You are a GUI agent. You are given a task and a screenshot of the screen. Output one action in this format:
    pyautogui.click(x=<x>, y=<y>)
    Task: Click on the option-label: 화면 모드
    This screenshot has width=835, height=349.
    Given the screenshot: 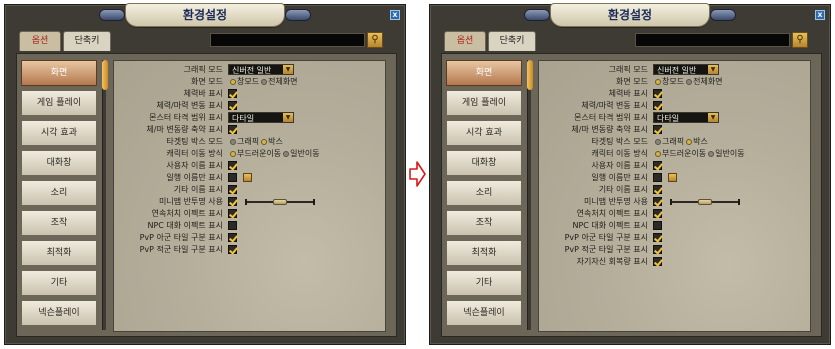 What is the action you would take?
    pyautogui.click(x=207, y=81)
    